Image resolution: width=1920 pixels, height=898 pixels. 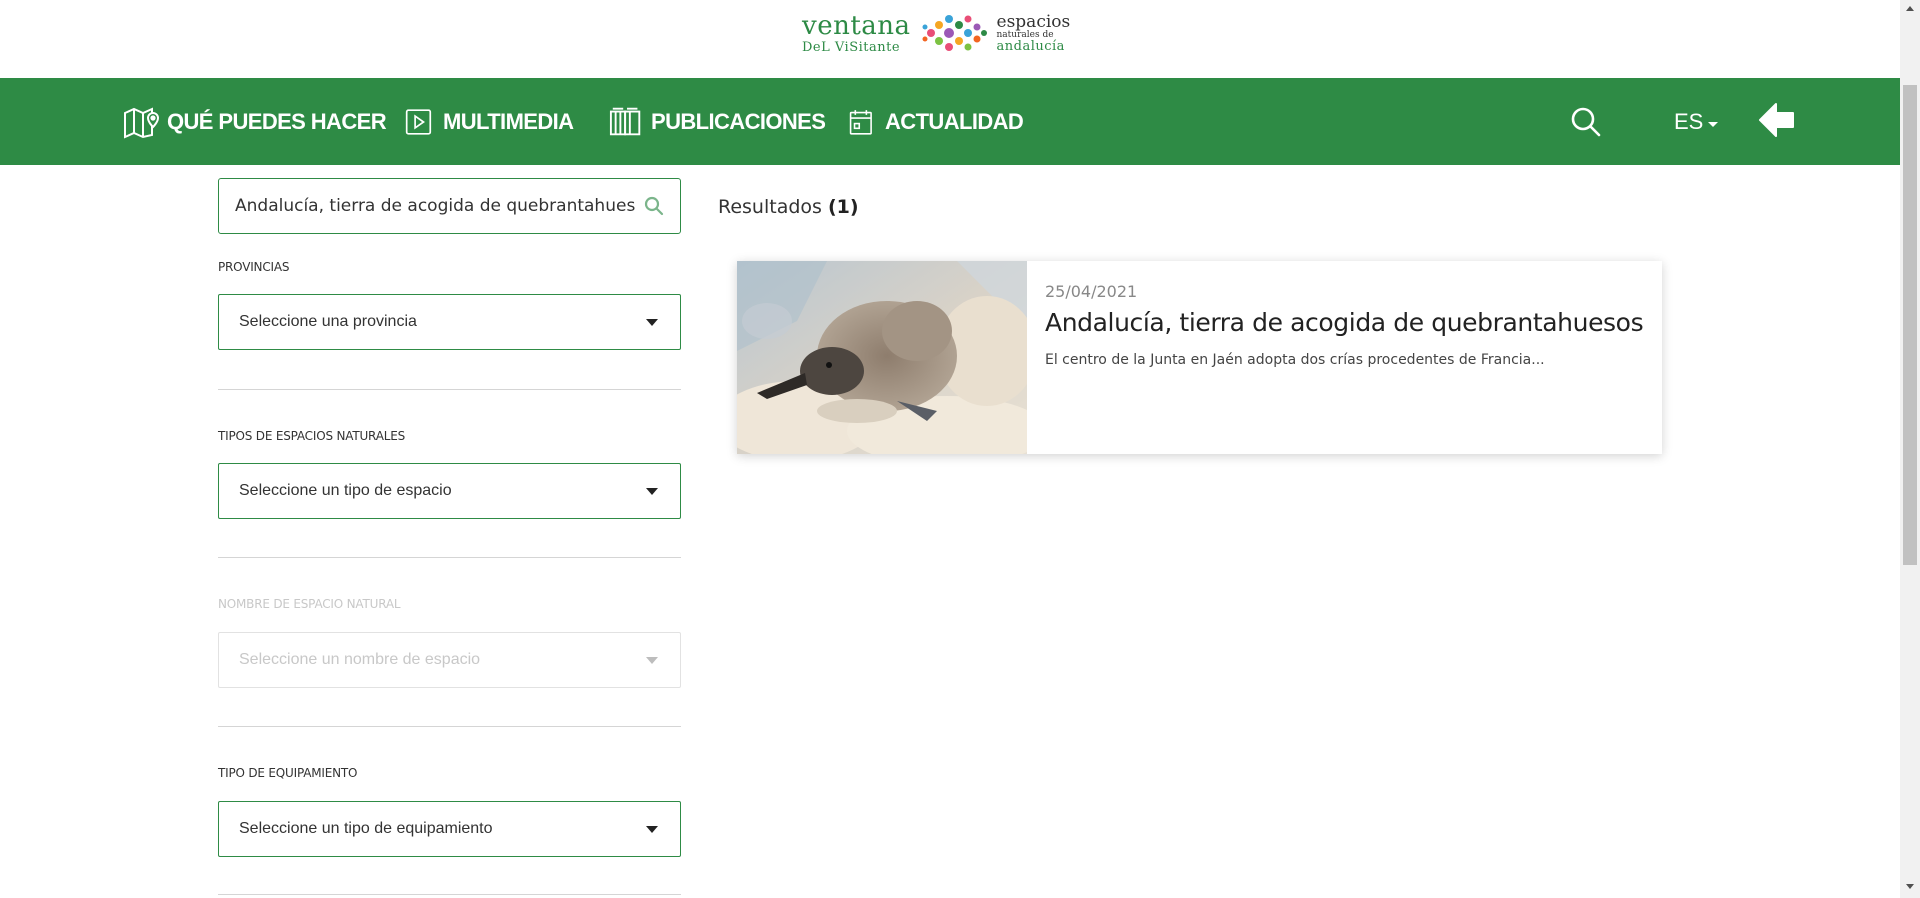 I want to click on nav-item-que-puedes-hacer: QUÉ PUEDES HACER, so click(x=255, y=121).